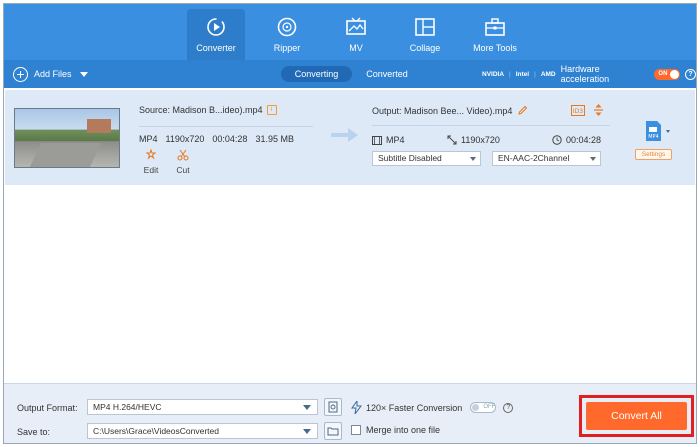 The width and height of the screenshot is (700, 447). I want to click on edit-button: Edit, so click(151, 161).